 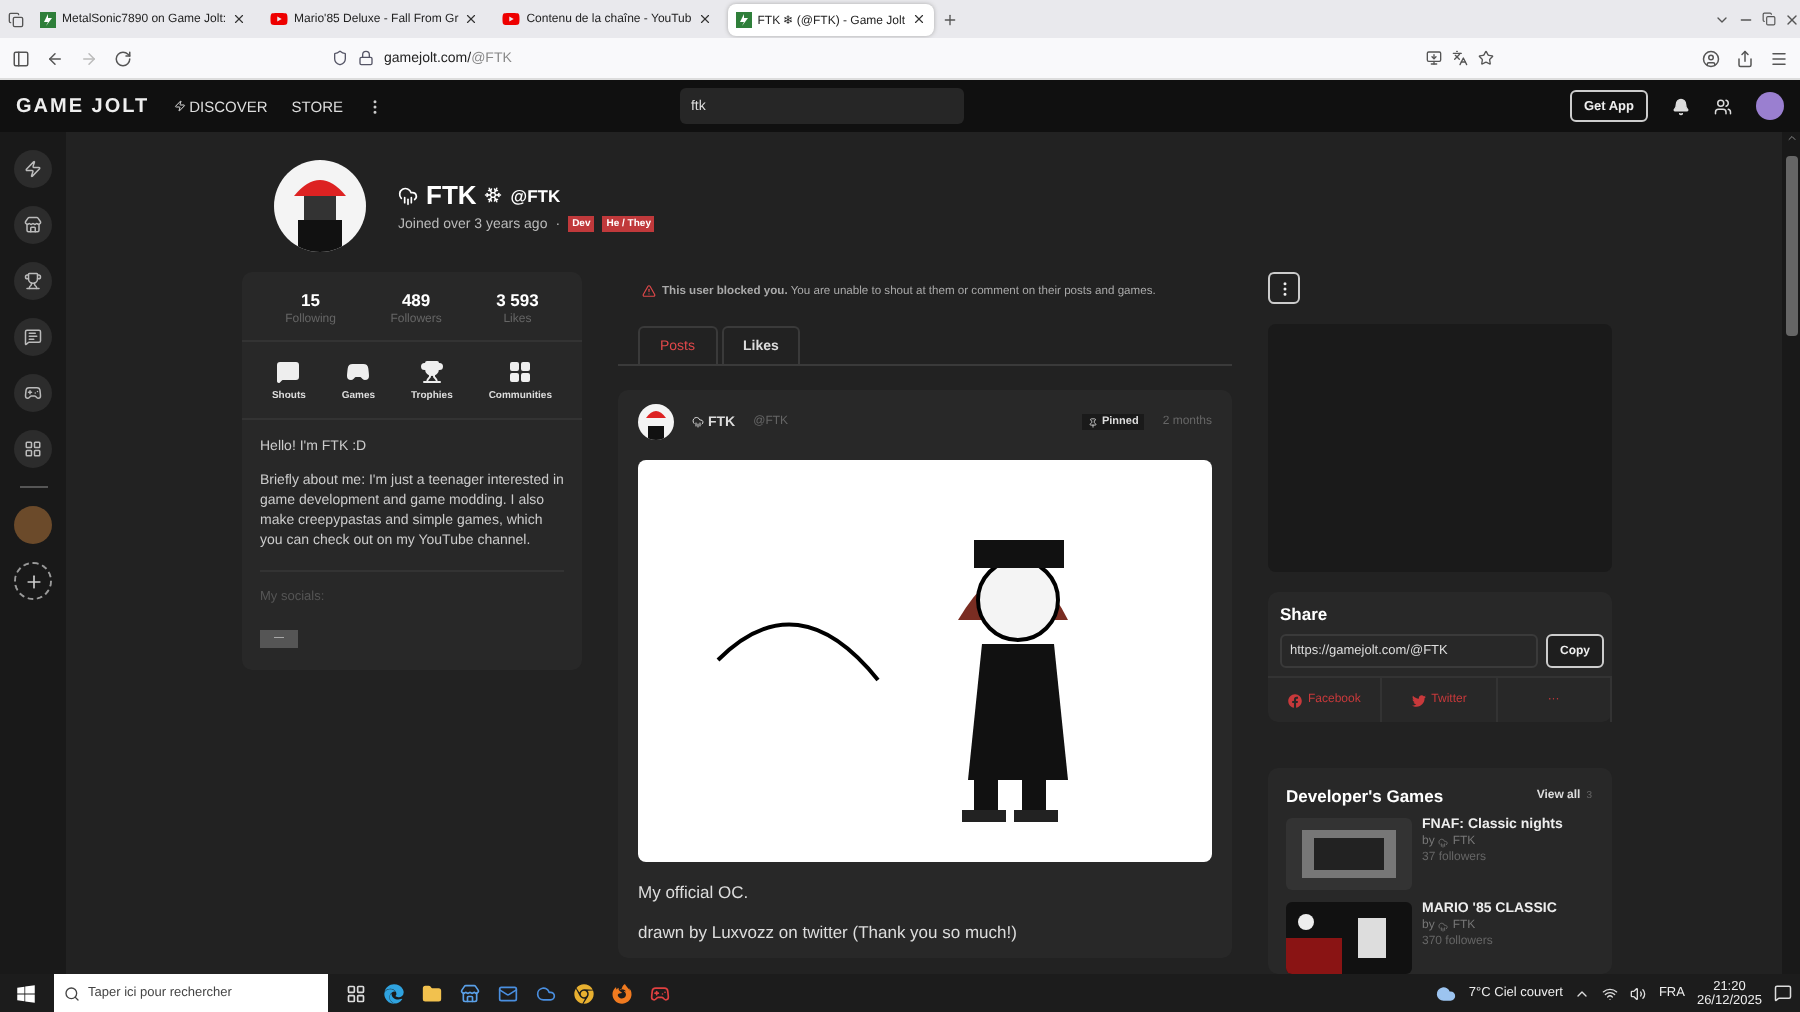 I want to click on start-icon, so click(x=26, y=993).